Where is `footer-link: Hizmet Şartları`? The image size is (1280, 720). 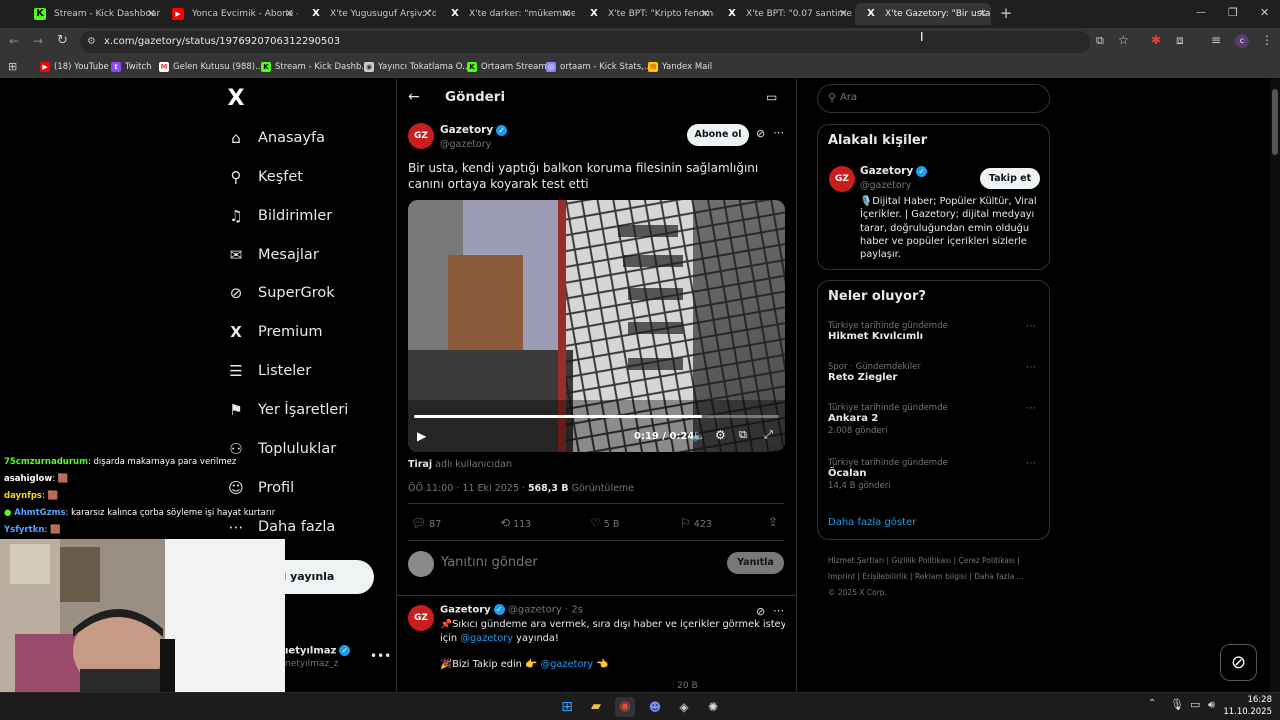
footer-link: Hizmet Şartları is located at coordinates (856, 560).